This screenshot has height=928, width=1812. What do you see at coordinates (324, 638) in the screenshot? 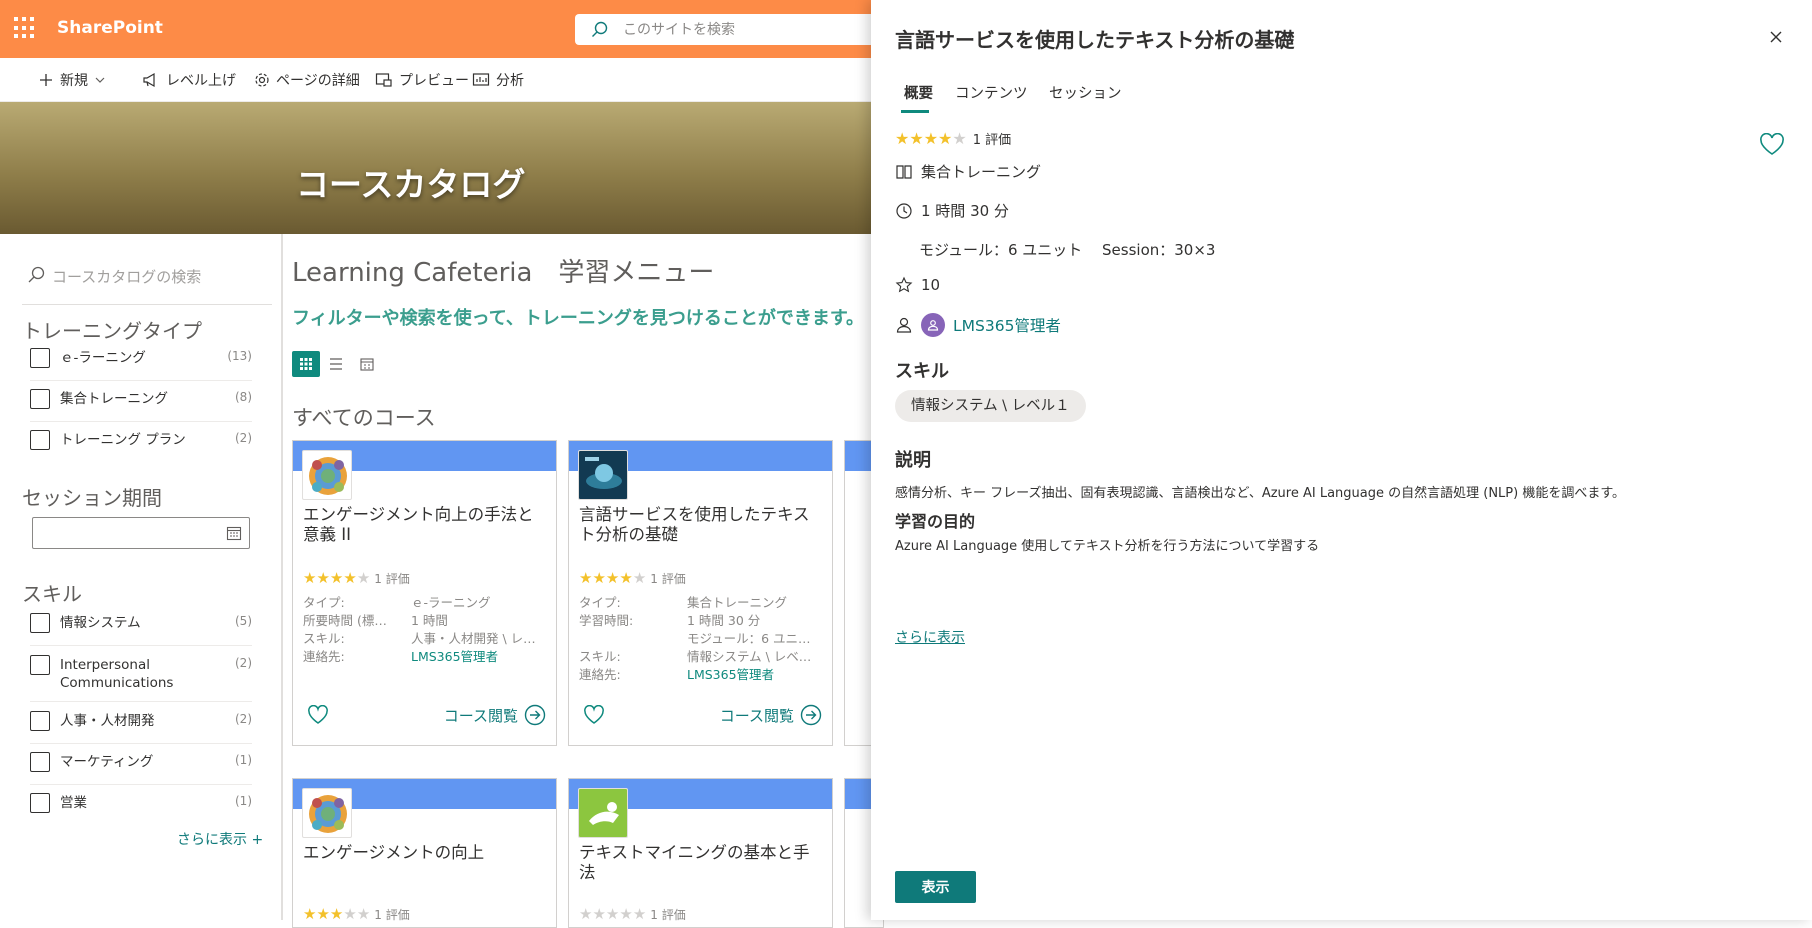
I see `meta-key: スキル:` at bounding box center [324, 638].